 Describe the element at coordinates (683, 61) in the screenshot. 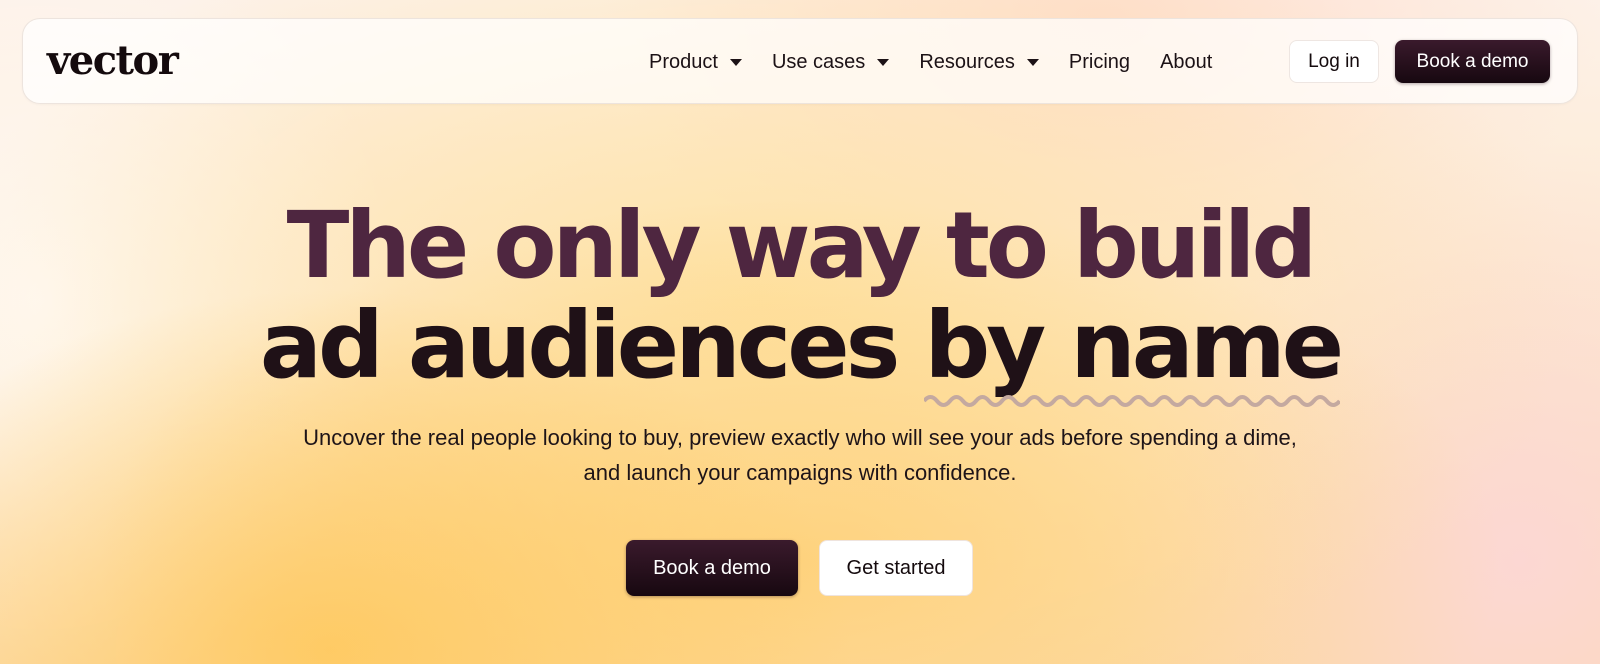

I see `nav-item-label: Product` at that location.